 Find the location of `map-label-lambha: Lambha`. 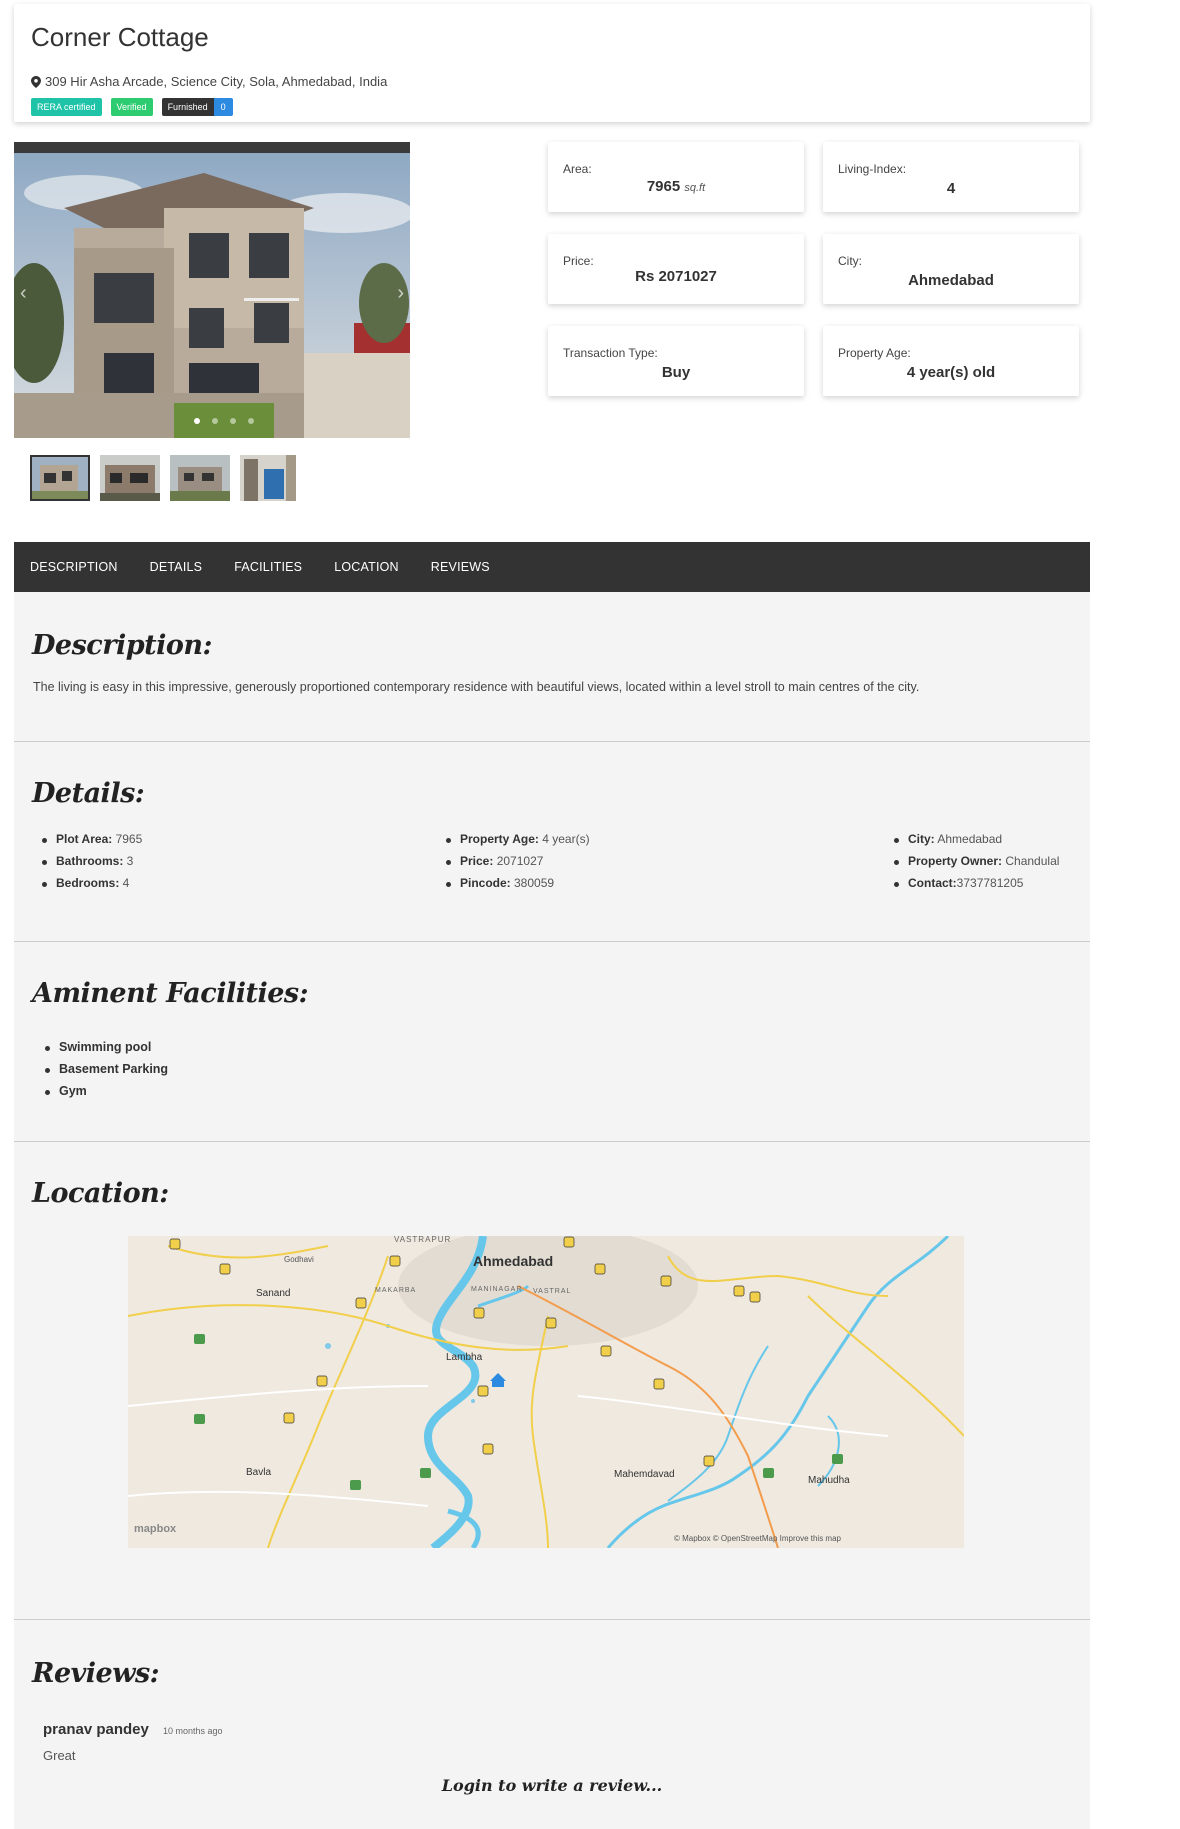

map-label-lambha: Lambha is located at coordinates (464, 1357).